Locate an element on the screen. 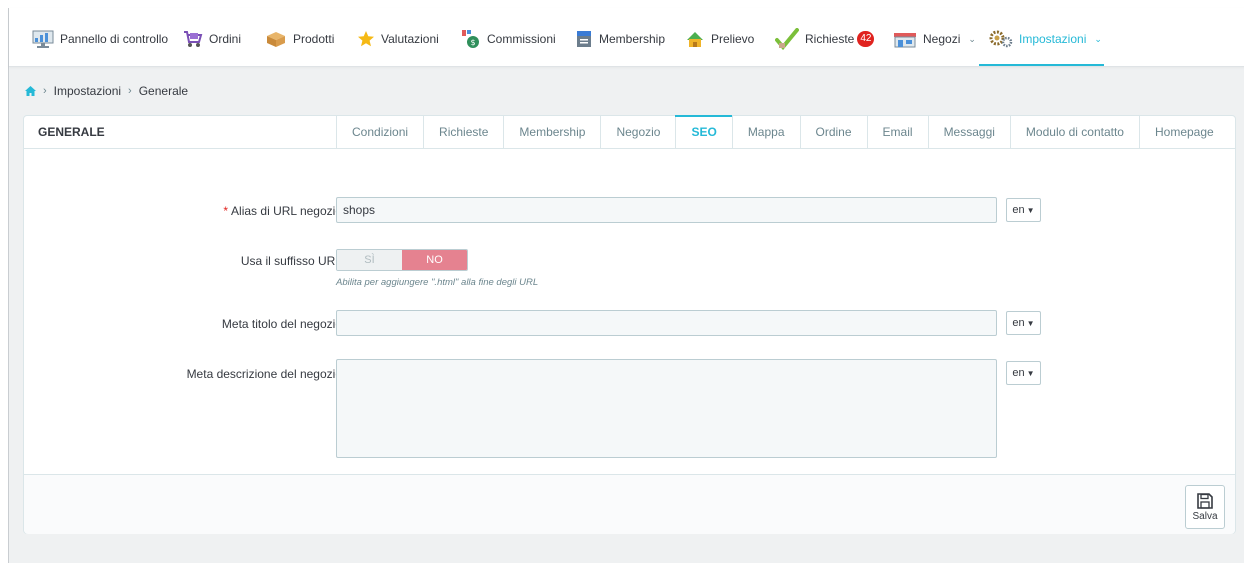 The height and width of the screenshot is (563, 1244). shop-icon is located at coordinates (905, 40).